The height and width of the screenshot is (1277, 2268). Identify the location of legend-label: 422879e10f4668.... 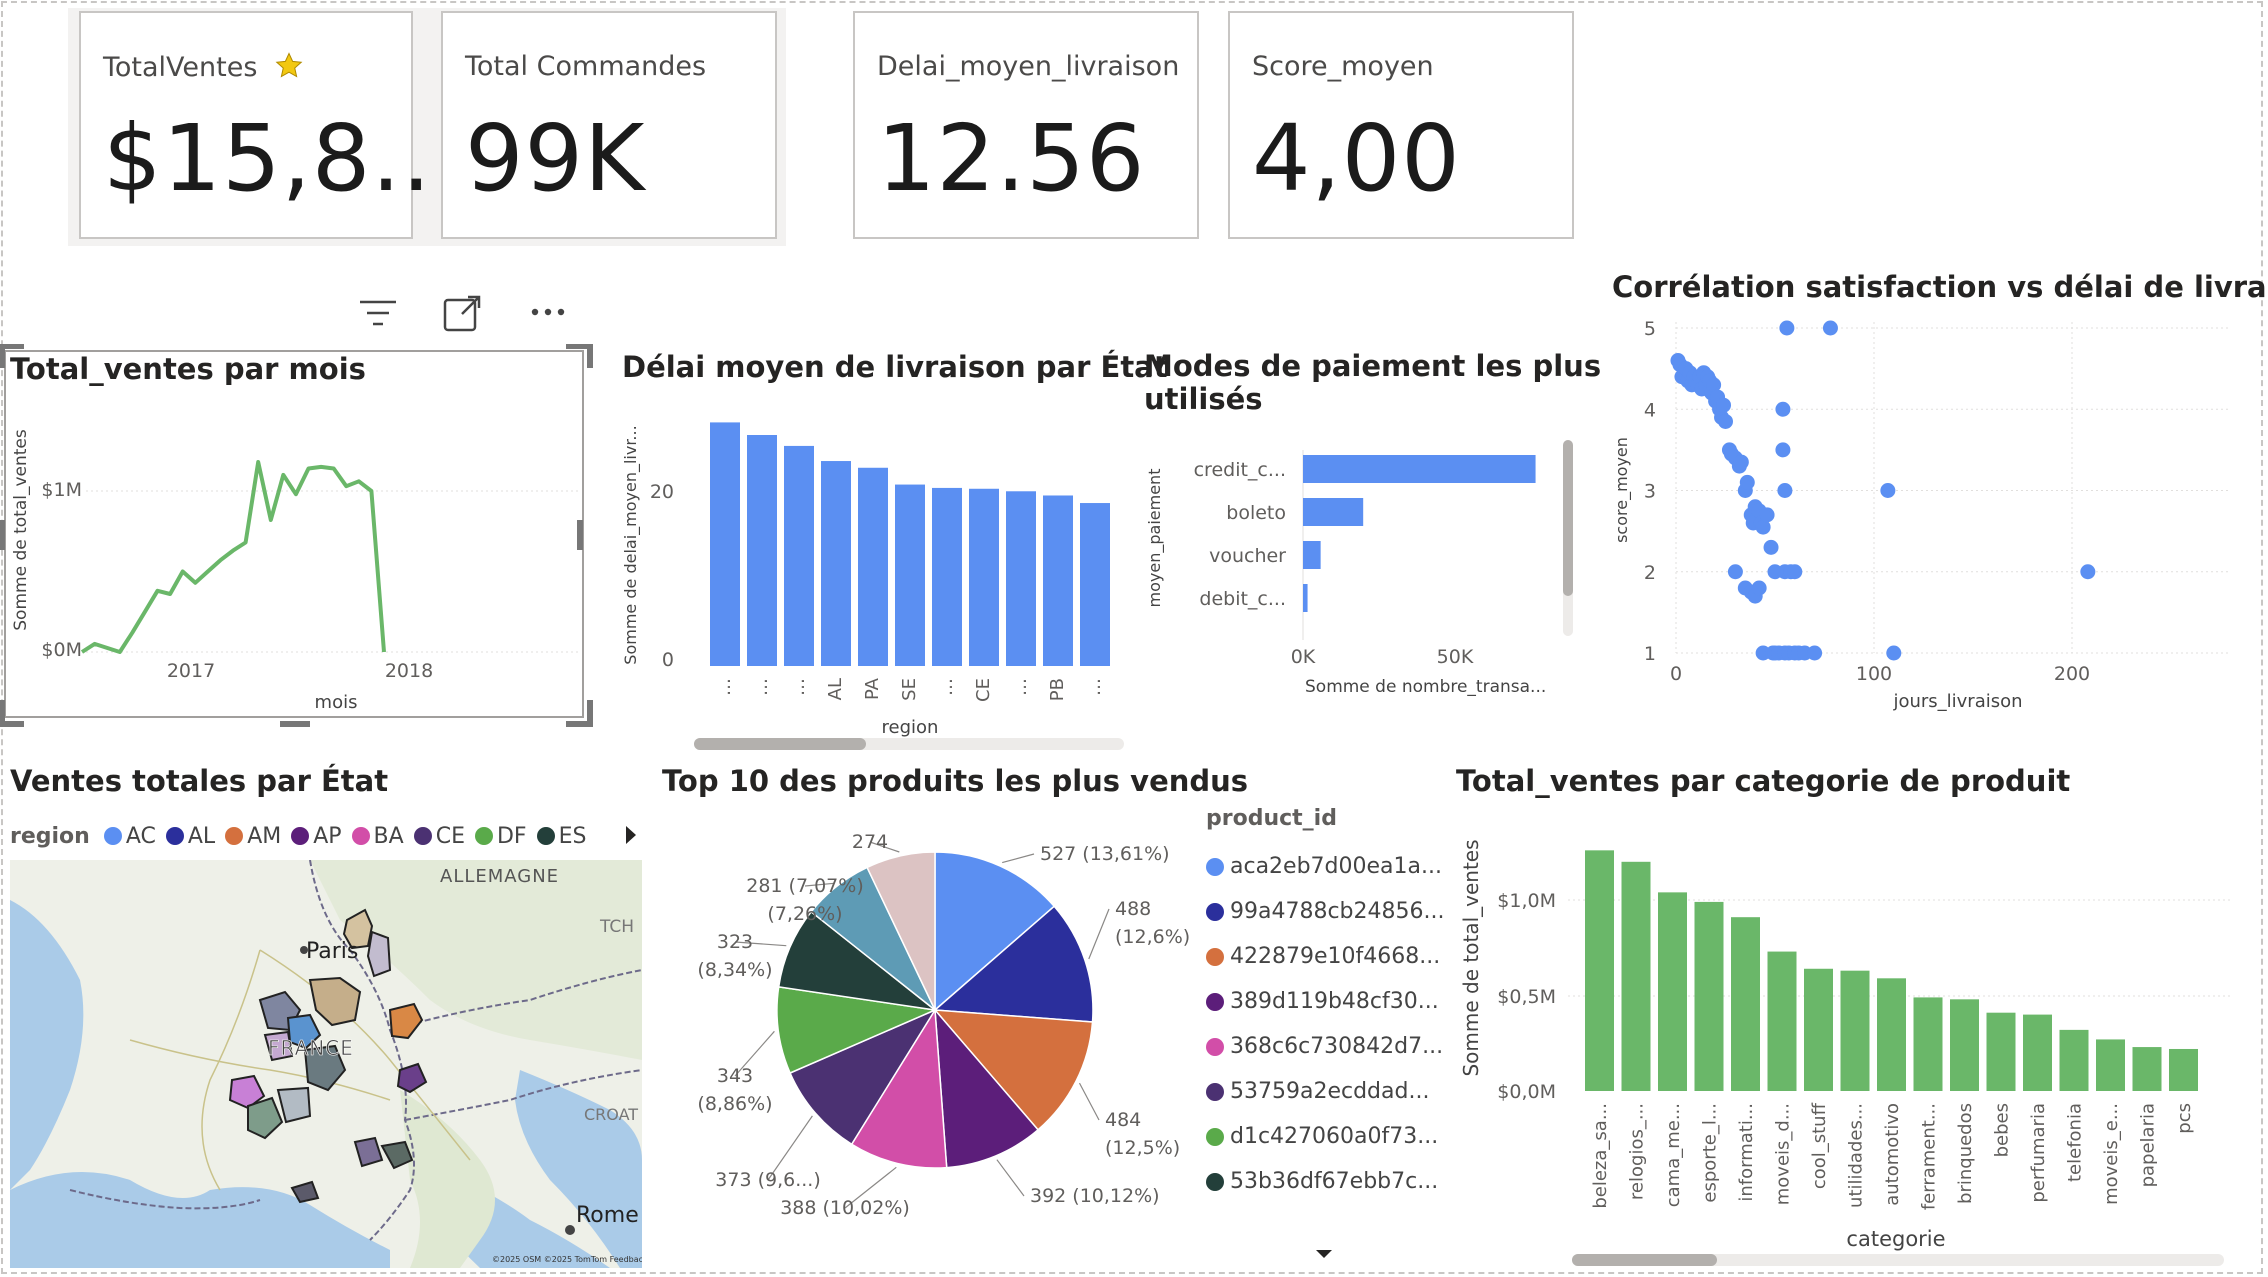
(1335, 956).